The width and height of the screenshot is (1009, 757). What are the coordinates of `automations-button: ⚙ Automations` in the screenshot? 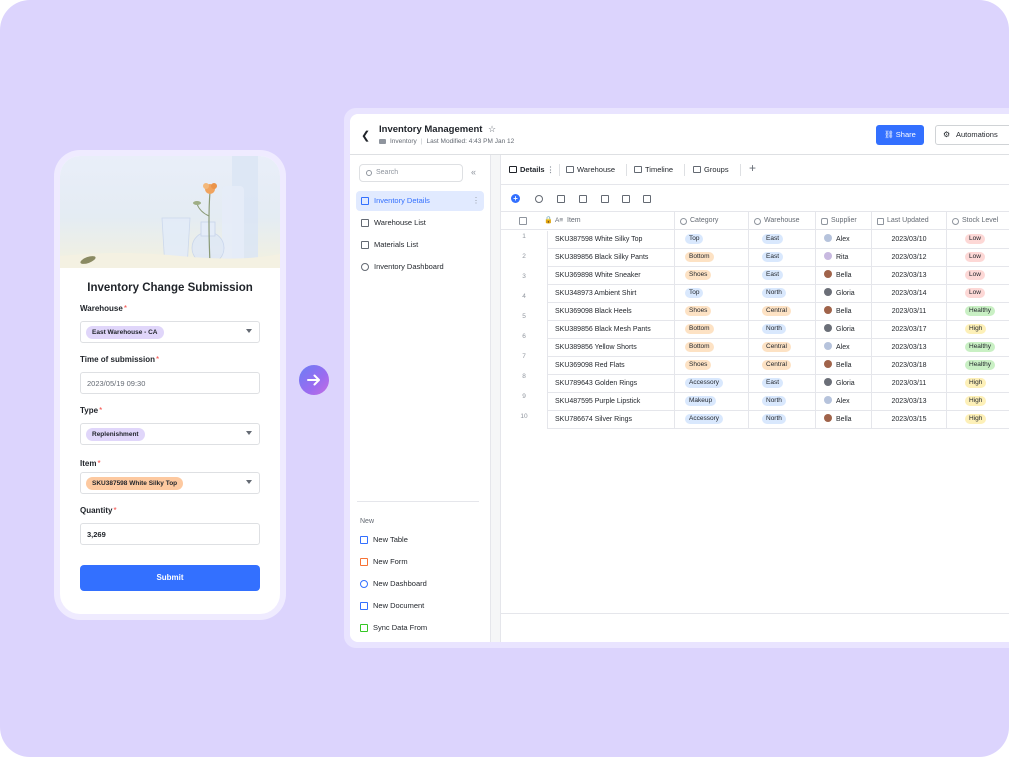 It's located at (972, 135).